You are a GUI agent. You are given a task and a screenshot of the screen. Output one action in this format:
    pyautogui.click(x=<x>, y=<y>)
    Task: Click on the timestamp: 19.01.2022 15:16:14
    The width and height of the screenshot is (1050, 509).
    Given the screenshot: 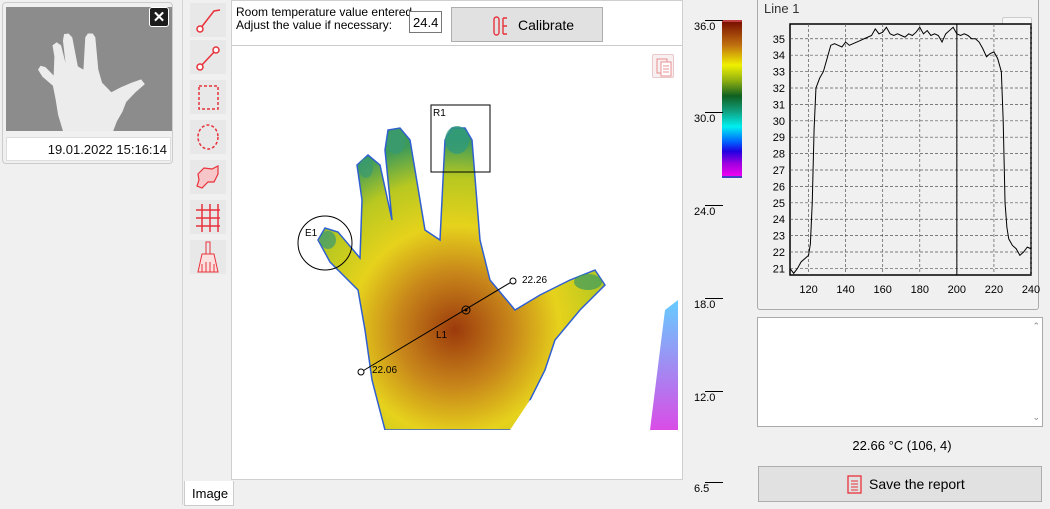 What is the action you would take?
    pyautogui.click(x=88, y=149)
    